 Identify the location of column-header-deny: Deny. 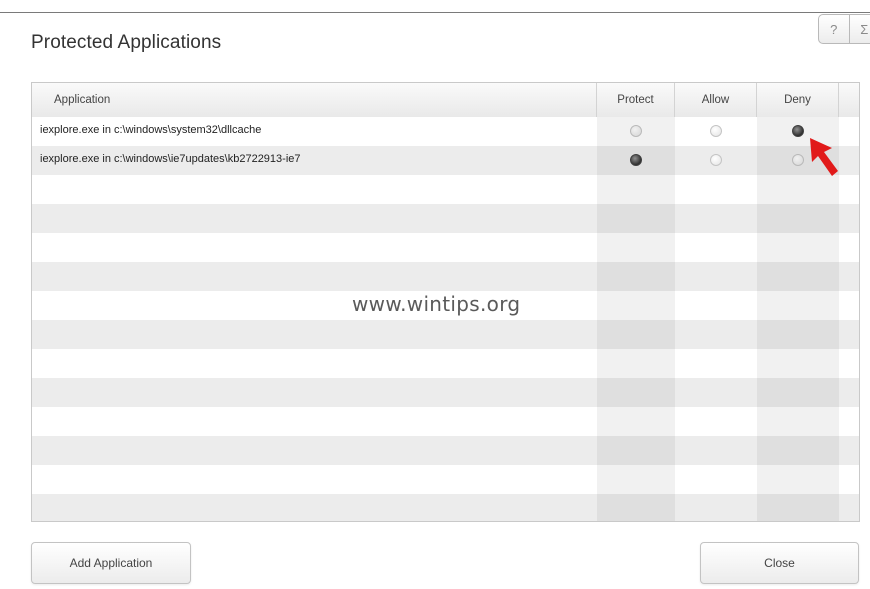
(798, 100).